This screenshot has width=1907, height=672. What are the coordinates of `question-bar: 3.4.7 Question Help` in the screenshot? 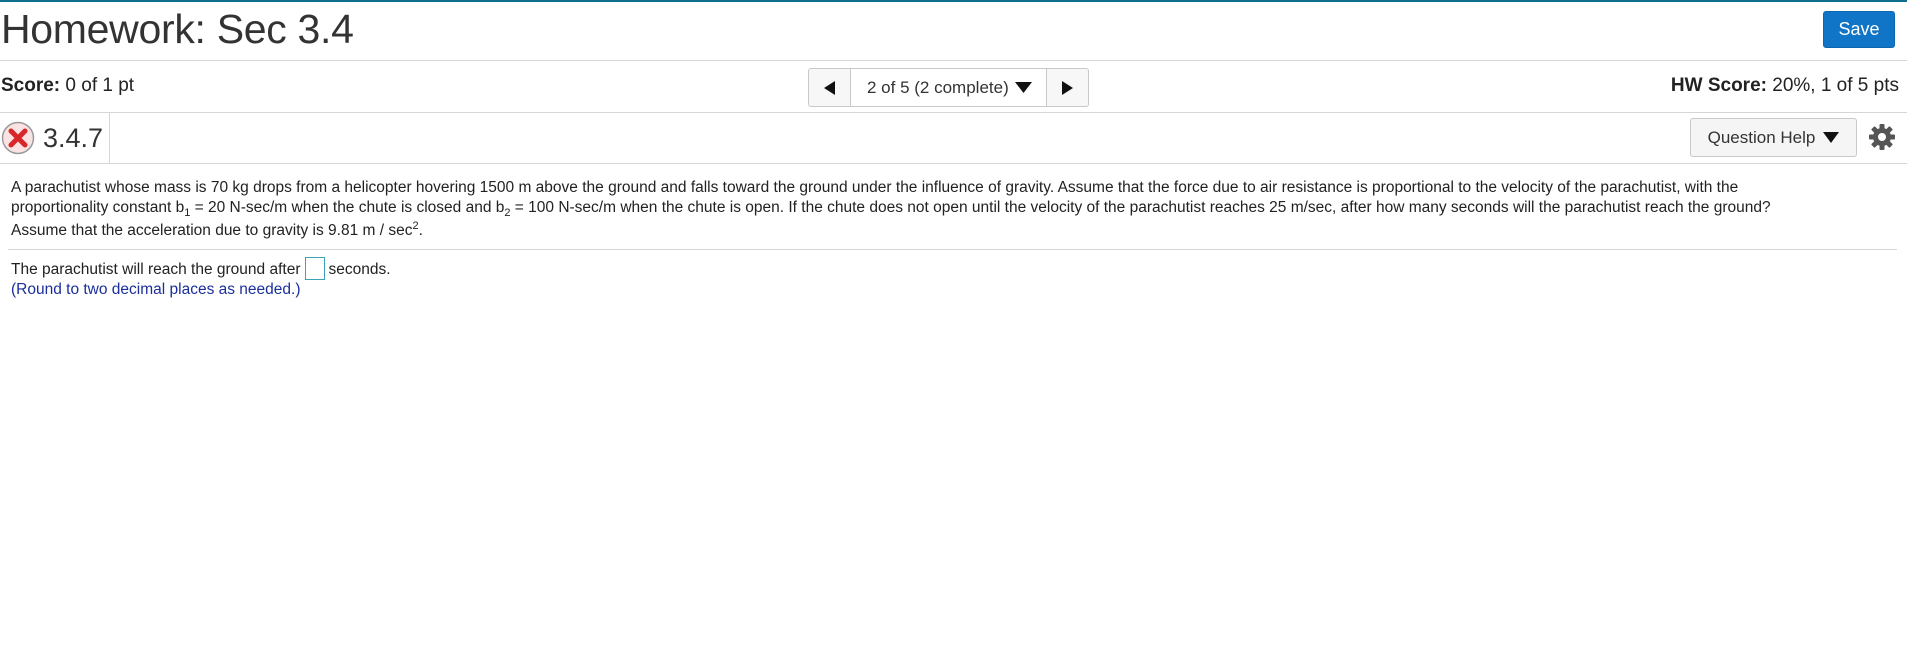 It's located at (953, 138).